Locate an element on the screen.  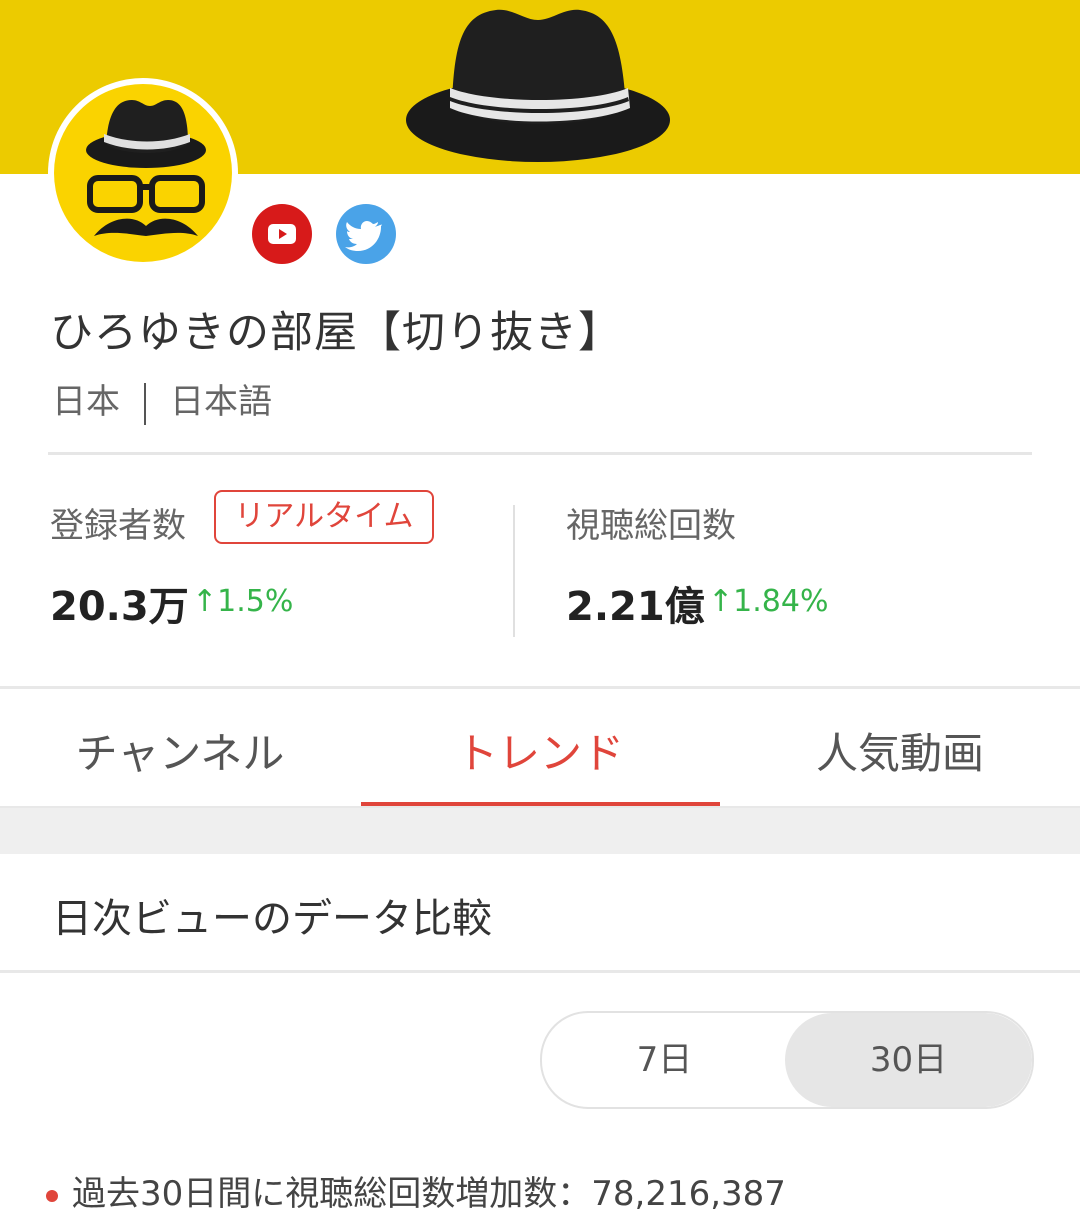
channel-avatar is located at coordinates (143, 173).